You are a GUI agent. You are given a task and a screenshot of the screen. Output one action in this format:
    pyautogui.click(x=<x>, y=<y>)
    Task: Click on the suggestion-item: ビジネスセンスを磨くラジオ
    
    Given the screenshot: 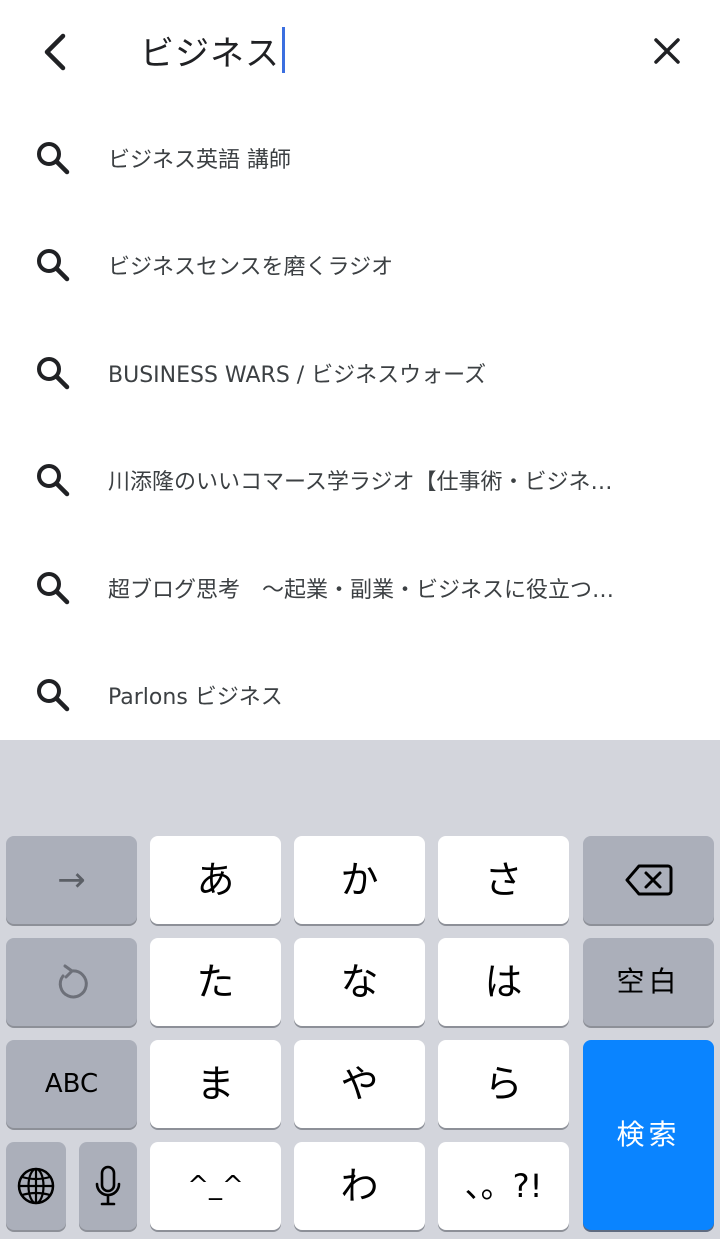 What is the action you would take?
    pyautogui.click(x=360, y=266)
    